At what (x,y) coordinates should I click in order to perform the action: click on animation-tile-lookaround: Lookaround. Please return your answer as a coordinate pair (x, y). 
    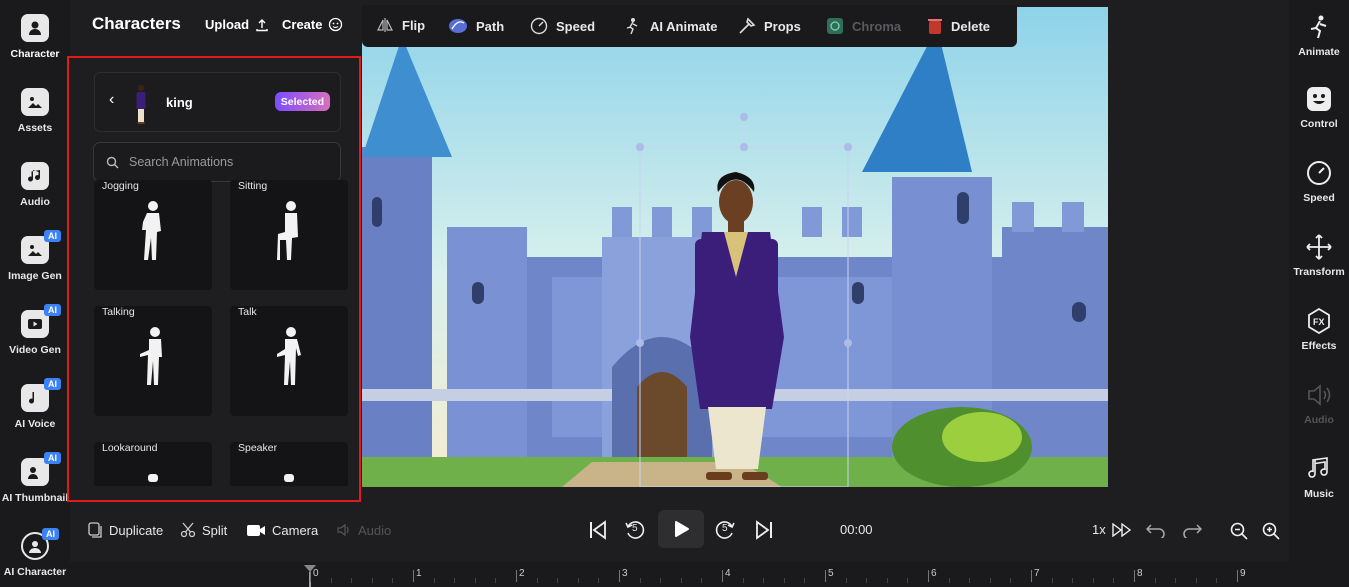
    Looking at the image, I should click on (153, 464).